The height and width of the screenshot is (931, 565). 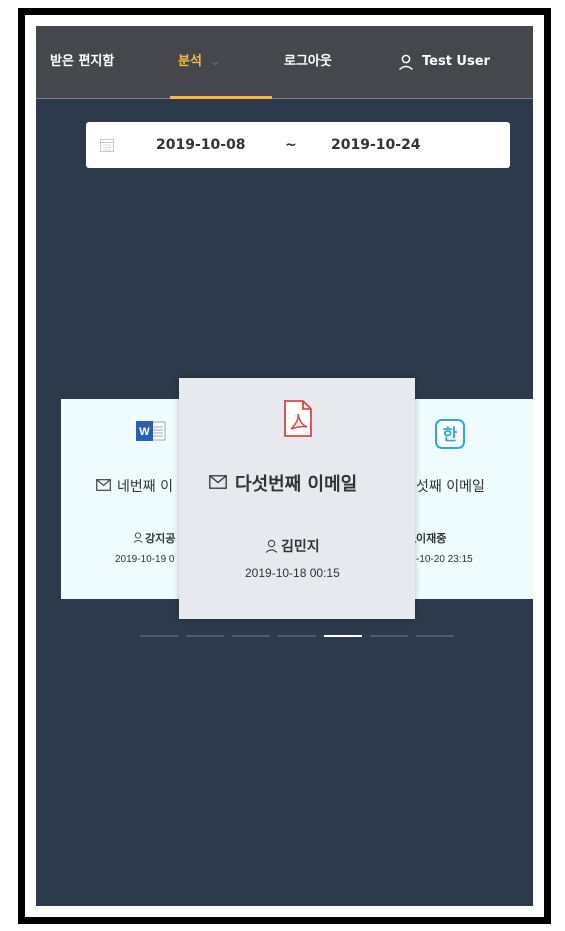 I want to click on pdf-icon, so click(x=298, y=418).